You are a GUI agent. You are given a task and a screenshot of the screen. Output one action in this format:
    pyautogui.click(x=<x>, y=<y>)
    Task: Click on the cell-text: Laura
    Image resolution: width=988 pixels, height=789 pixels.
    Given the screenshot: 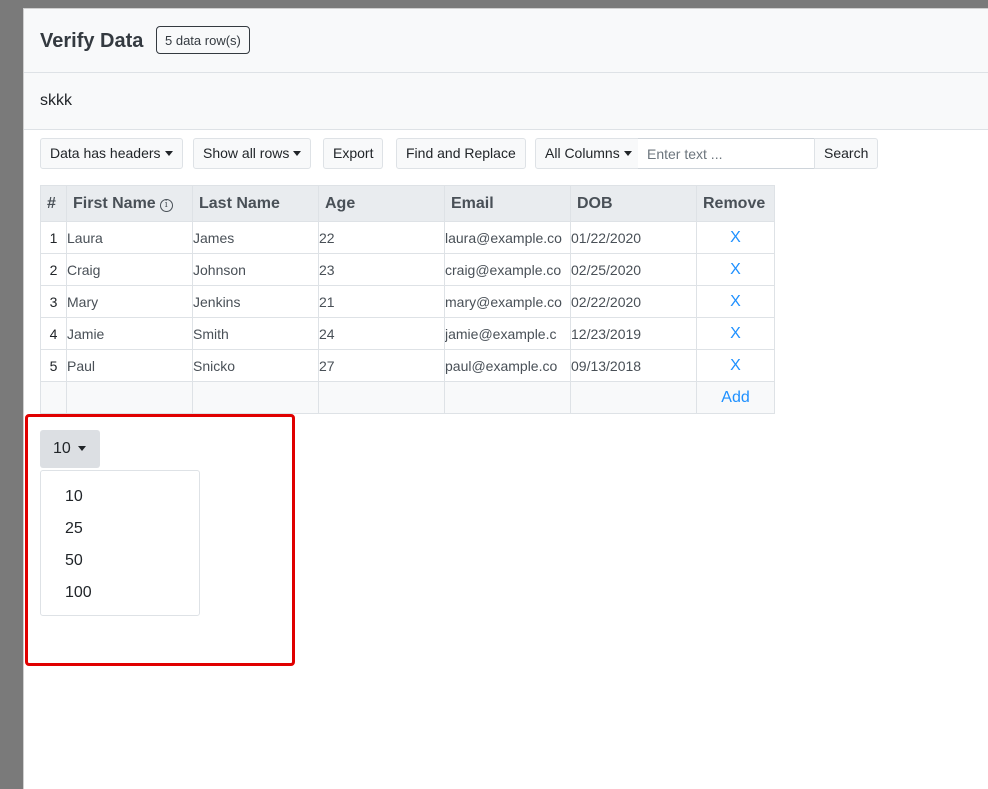 What is the action you would take?
    pyautogui.click(x=85, y=237)
    